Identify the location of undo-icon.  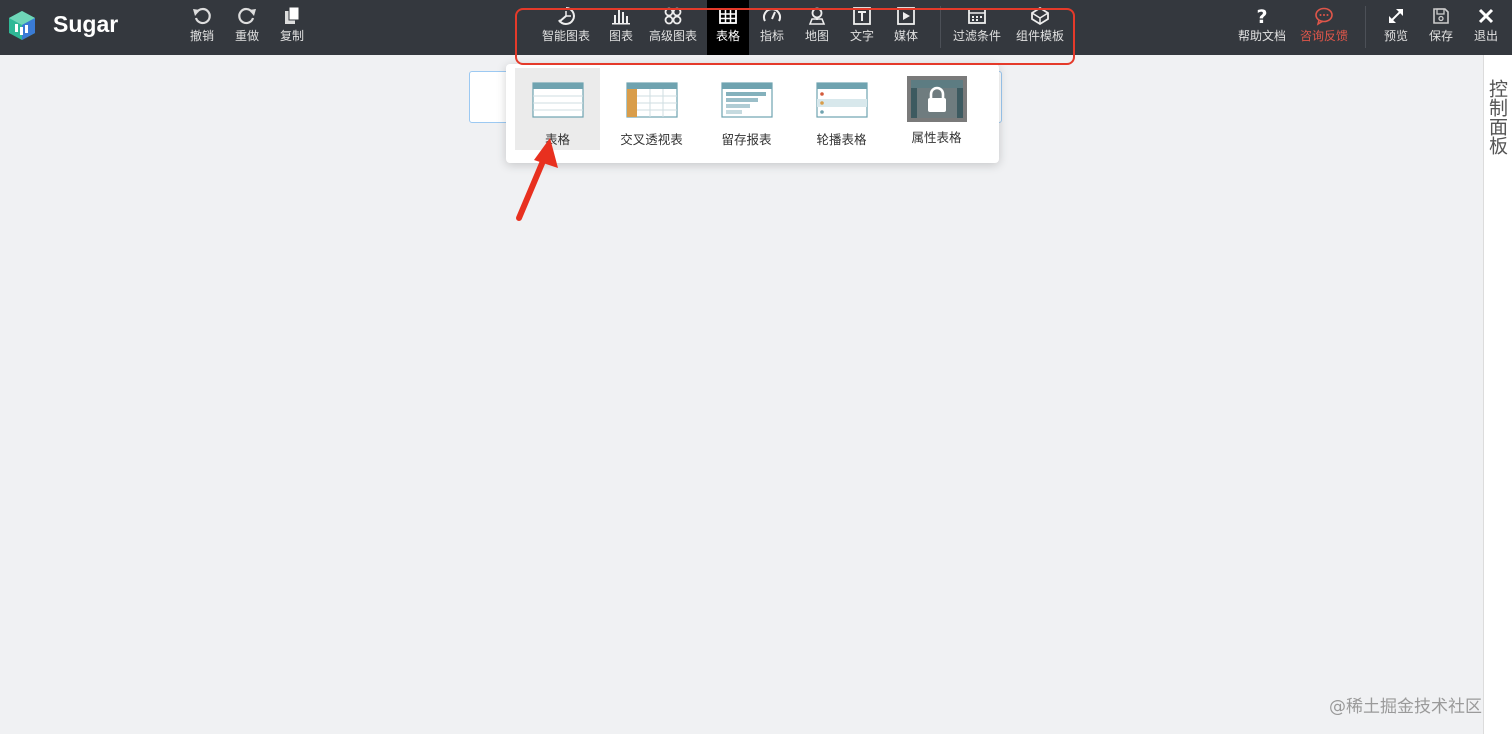
(202, 16).